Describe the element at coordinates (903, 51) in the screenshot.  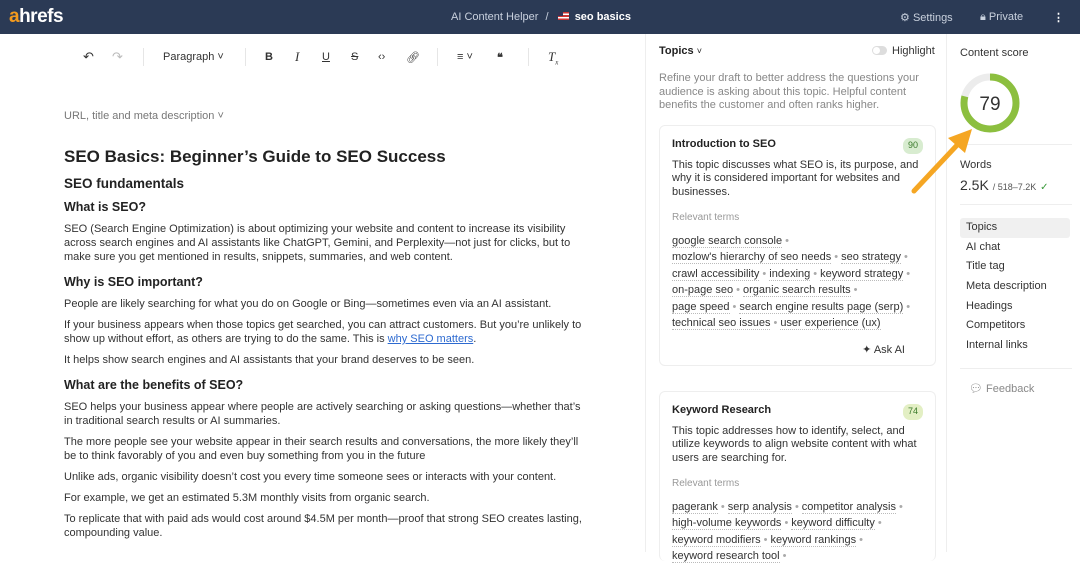
I see `highlight-toggle: Highlight` at that location.